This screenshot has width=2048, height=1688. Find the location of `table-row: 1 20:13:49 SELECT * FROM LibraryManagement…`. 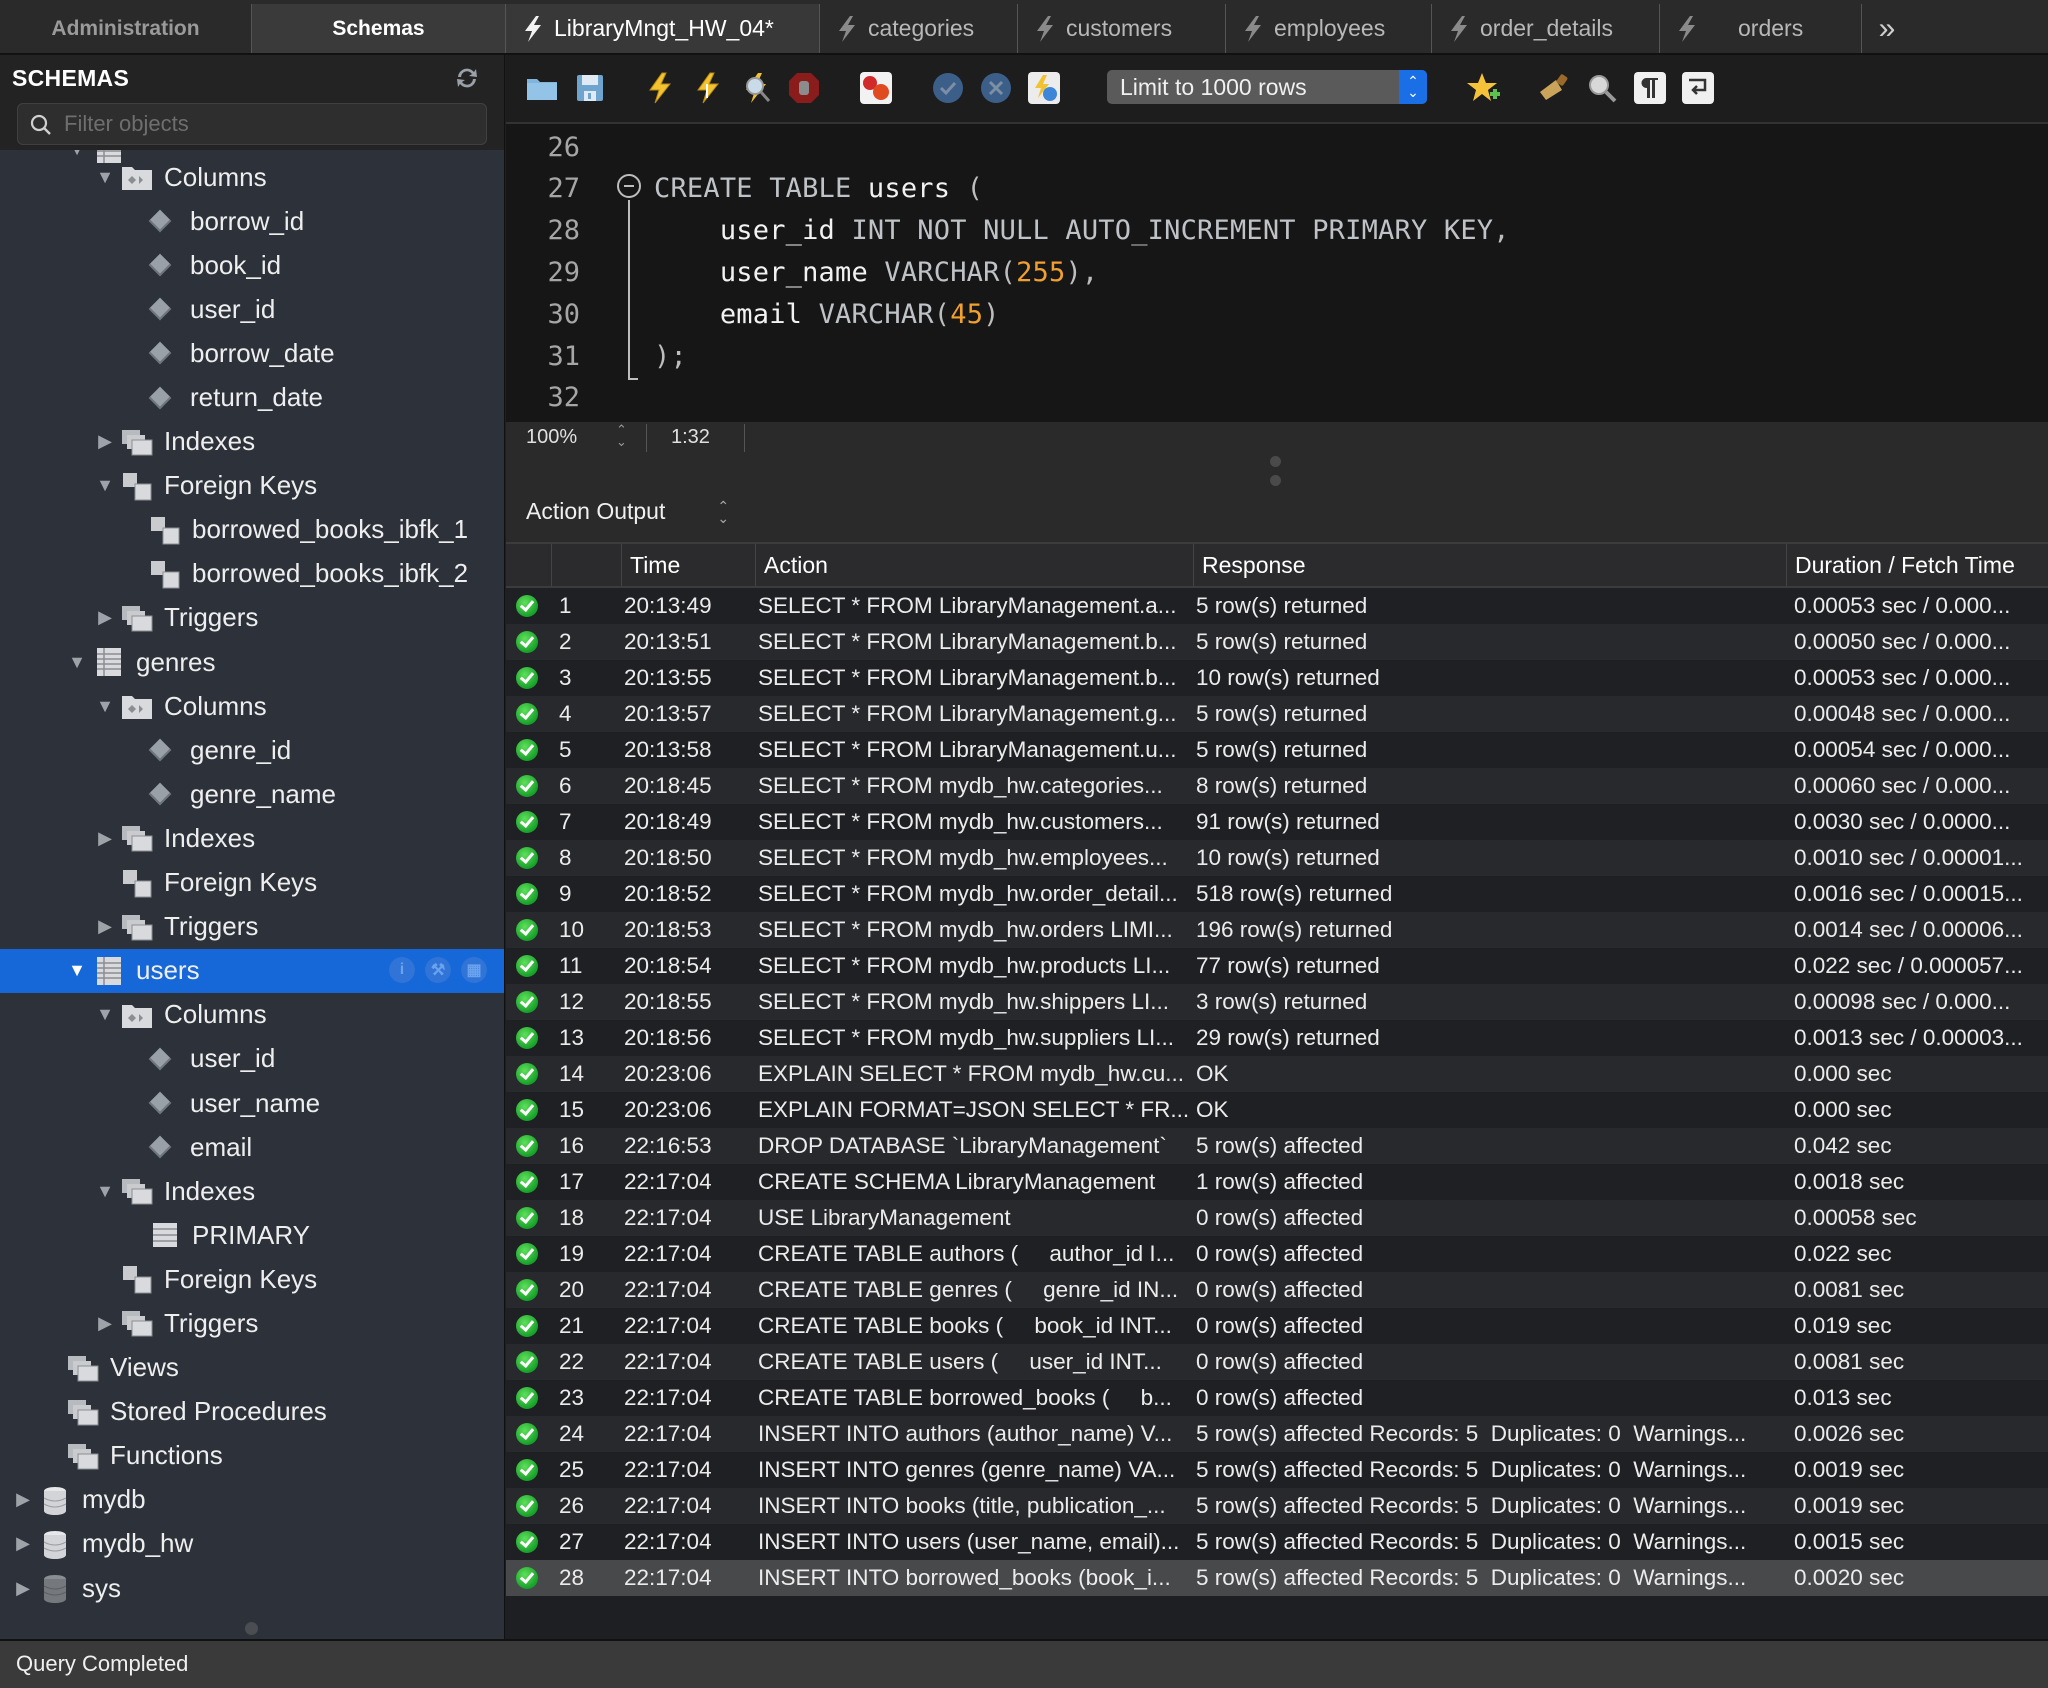

table-row: 1 20:13:49 SELECT * FROM LibraryManagement… is located at coordinates (1277, 606).